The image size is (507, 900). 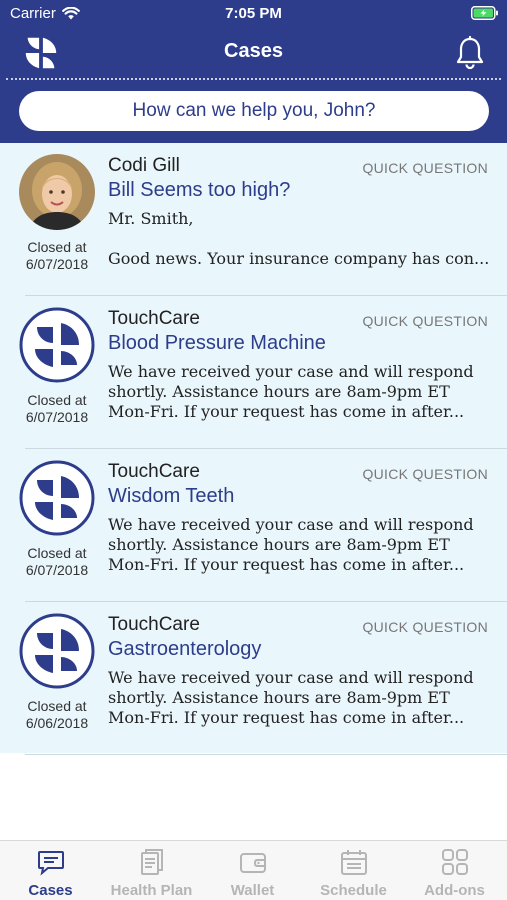 I want to click on header-divider, so click(x=253, y=79).